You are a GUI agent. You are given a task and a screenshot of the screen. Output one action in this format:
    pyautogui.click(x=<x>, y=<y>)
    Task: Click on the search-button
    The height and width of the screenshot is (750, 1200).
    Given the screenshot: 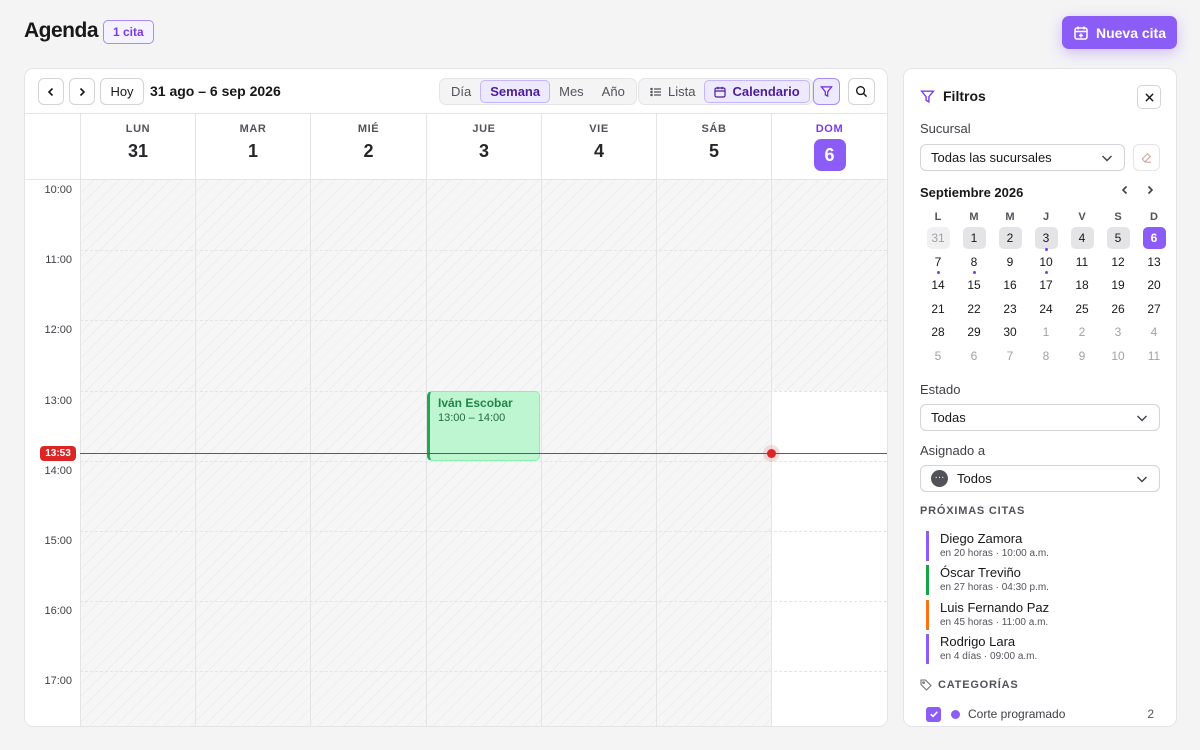 What is the action you would take?
    pyautogui.click(x=861, y=91)
    